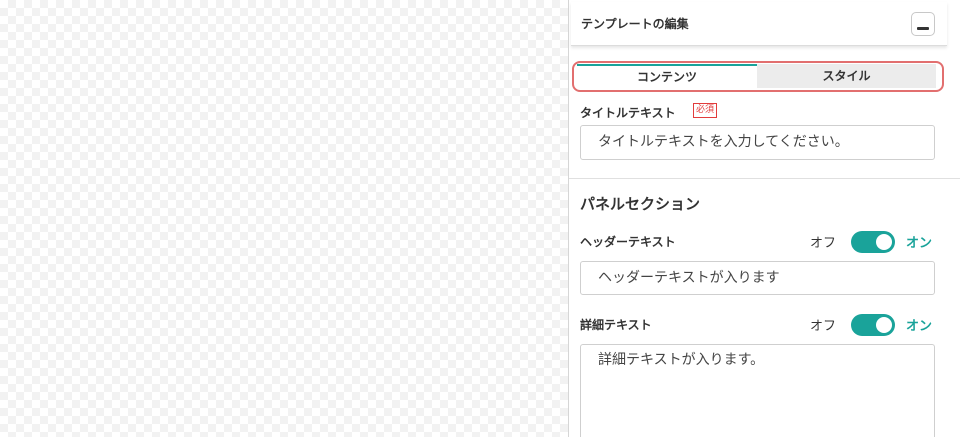 The image size is (960, 437). Describe the element at coordinates (667, 76) in the screenshot. I see `tab-content: コンテンツ` at that location.